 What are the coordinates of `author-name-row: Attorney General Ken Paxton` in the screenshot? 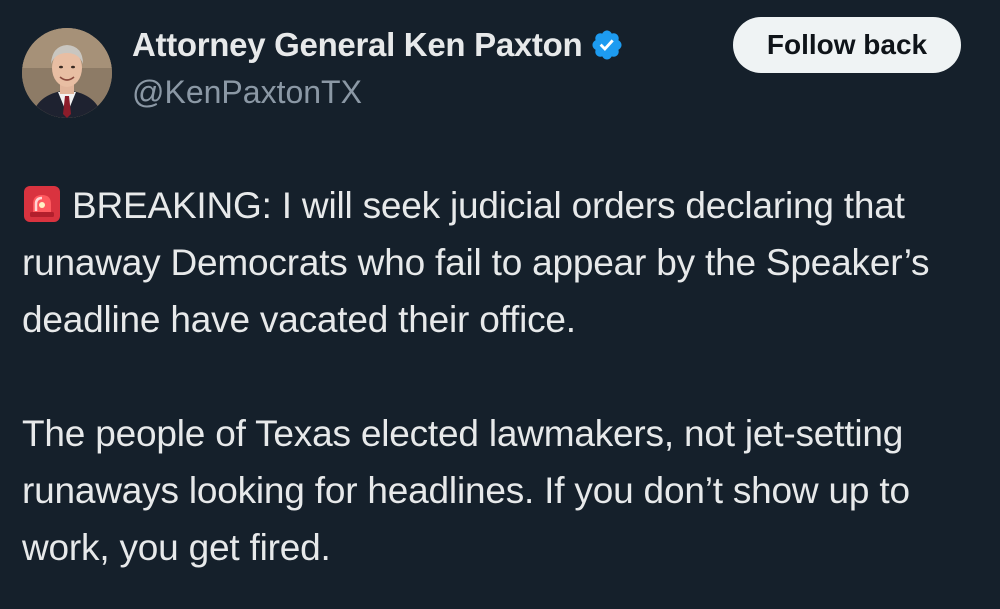 It's located at (378, 45).